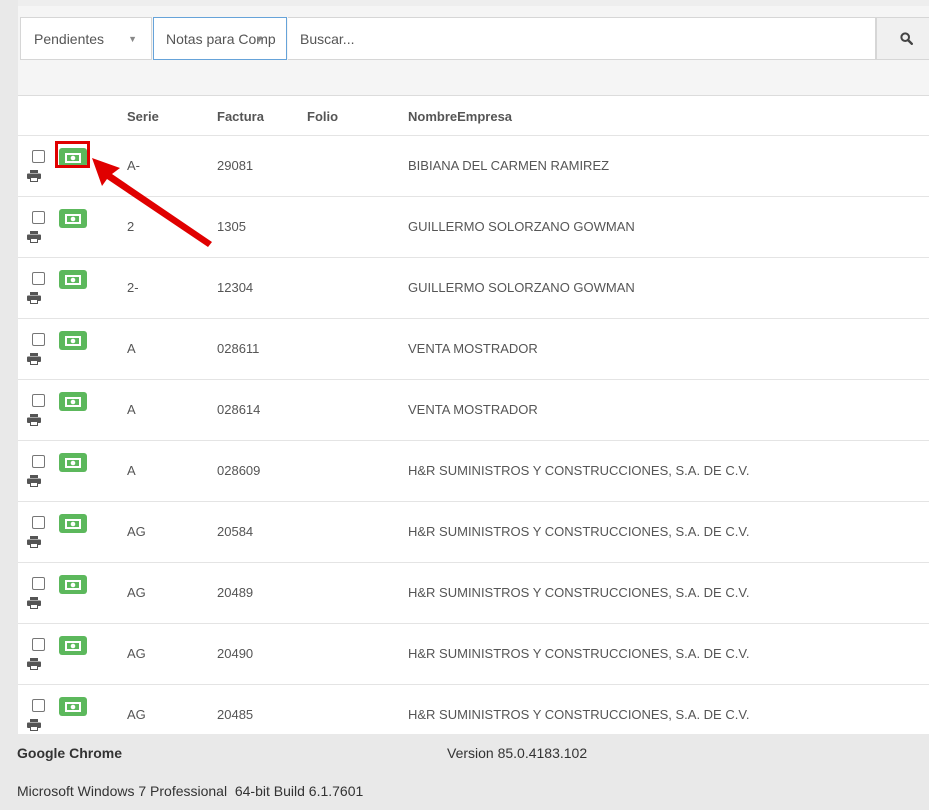 Image resolution: width=929 pixels, height=810 pixels. What do you see at coordinates (72, 154) in the screenshot?
I see `highlight-box` at bounding box center [72, 154].